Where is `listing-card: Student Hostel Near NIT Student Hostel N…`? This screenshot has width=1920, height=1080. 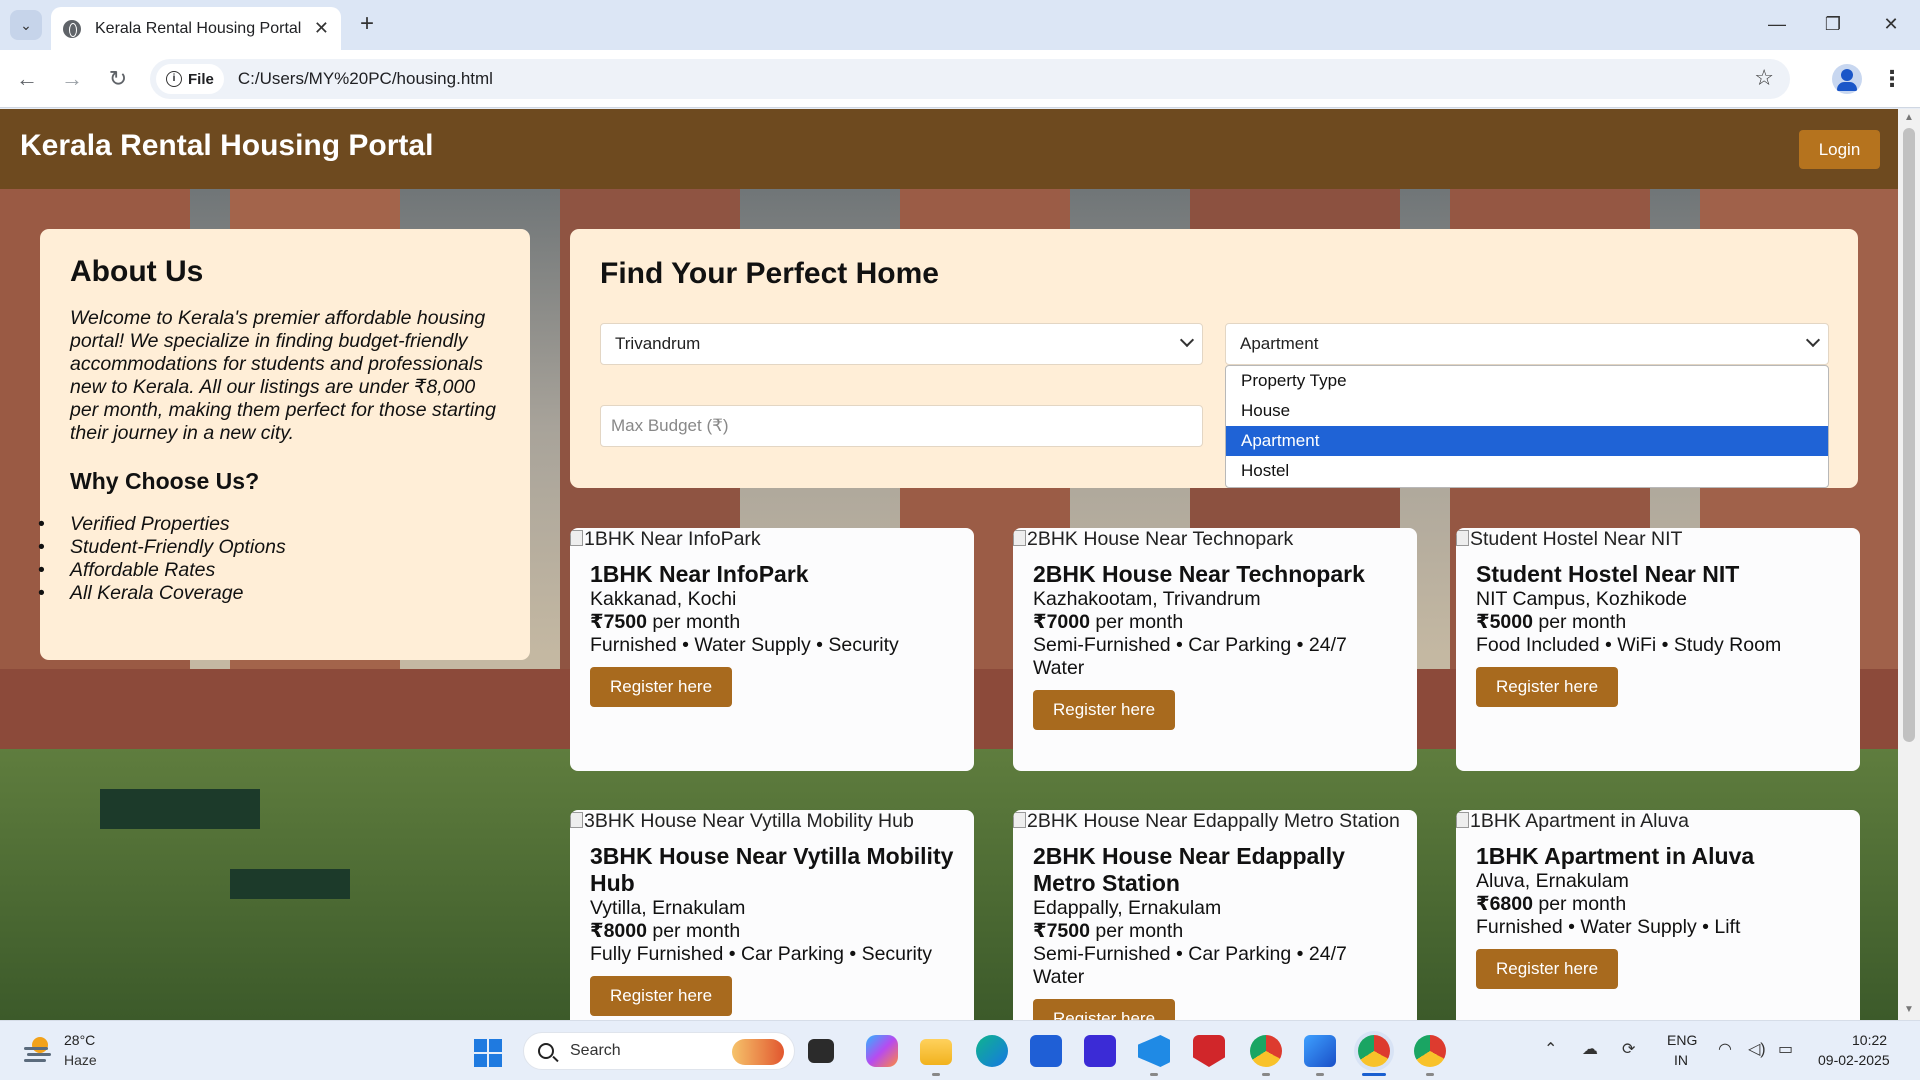
listing-card: Student Hostel Near NIT Student Hostel N… is located at coordinates (1658, 649).